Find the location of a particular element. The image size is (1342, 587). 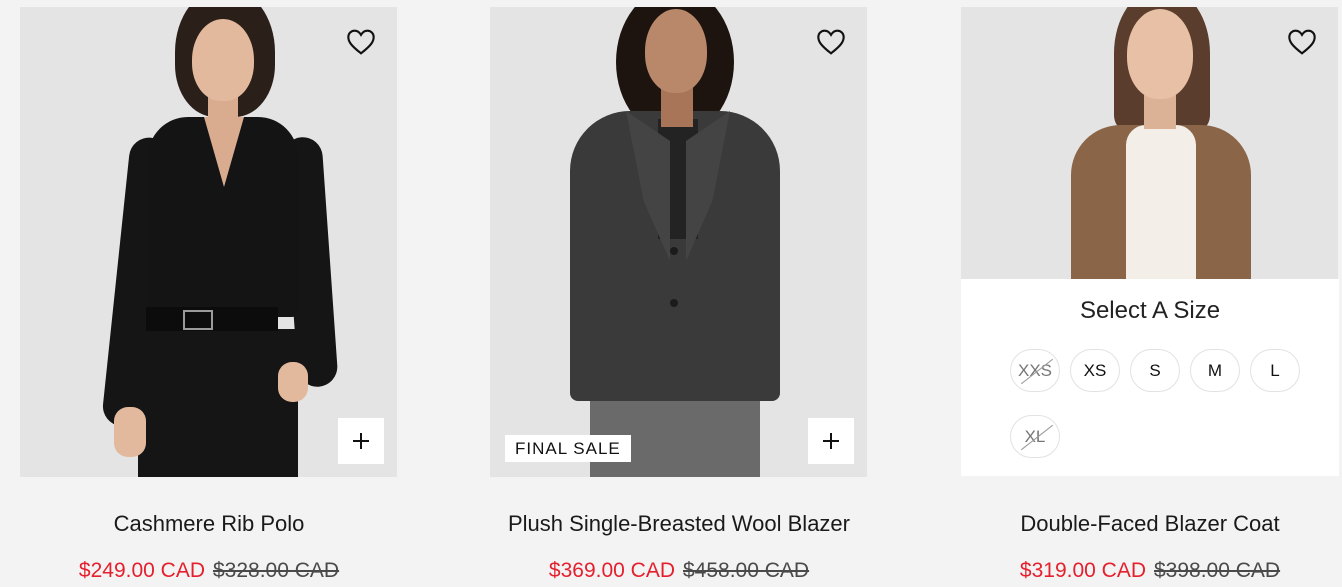

size-option-xl: XL is located at coordinates (1035, 436).